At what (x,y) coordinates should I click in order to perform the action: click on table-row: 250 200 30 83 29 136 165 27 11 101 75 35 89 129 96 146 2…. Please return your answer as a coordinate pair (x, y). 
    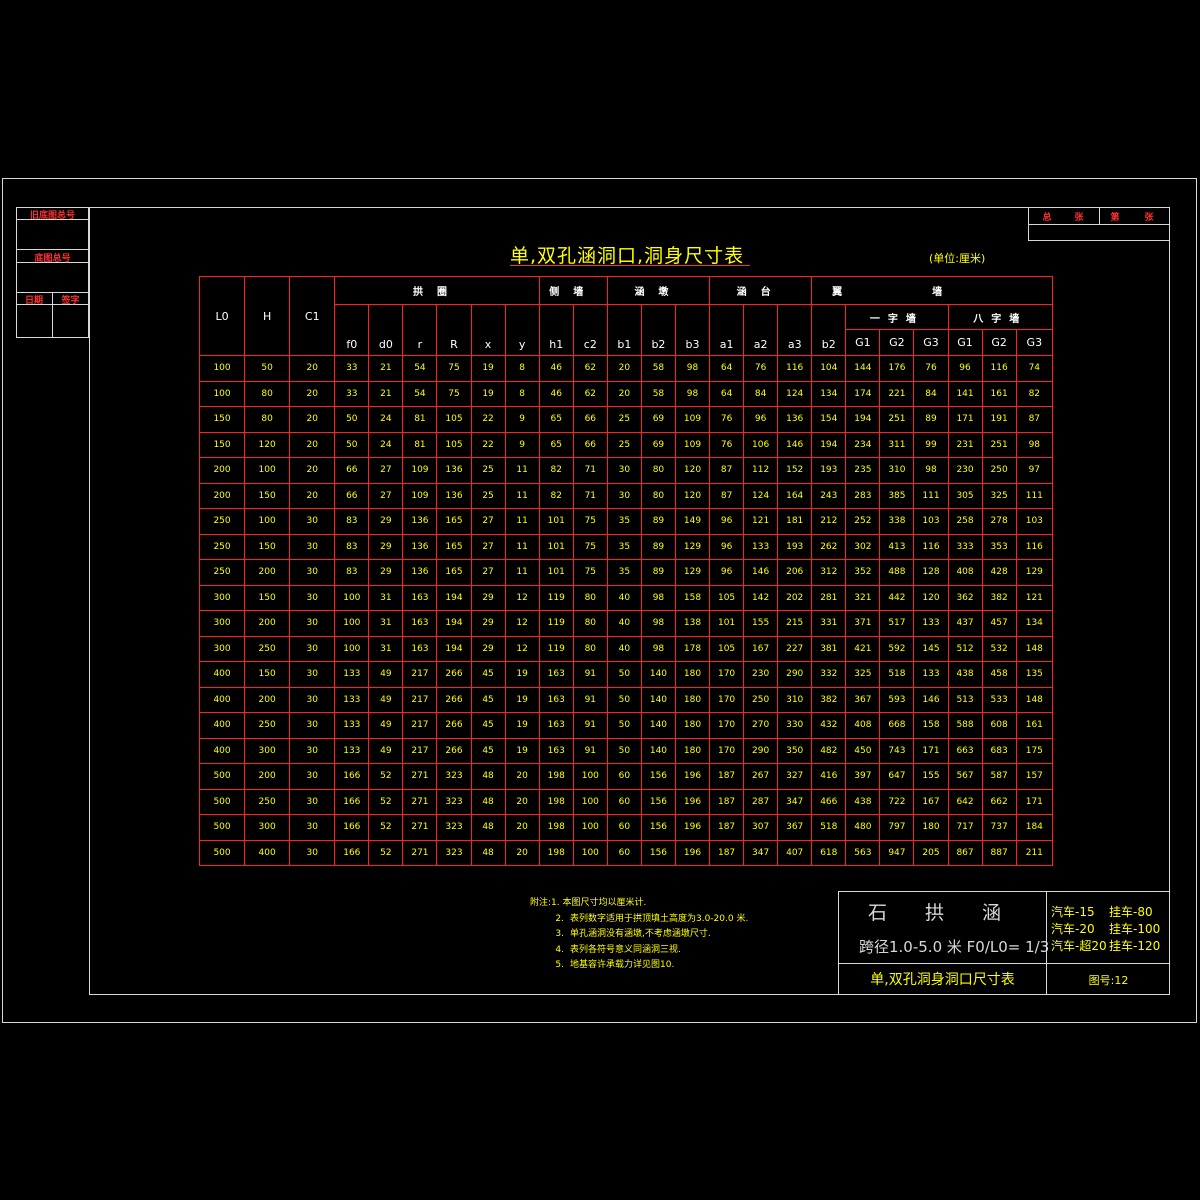
    Looking at the image, I should click on (626, 572).